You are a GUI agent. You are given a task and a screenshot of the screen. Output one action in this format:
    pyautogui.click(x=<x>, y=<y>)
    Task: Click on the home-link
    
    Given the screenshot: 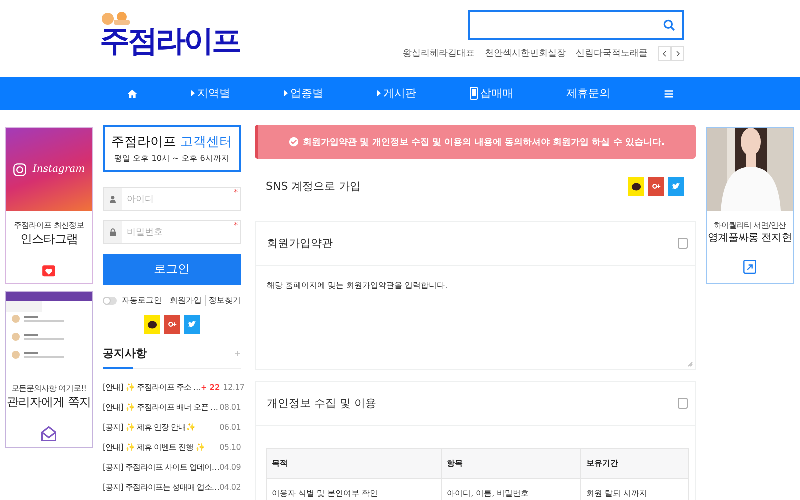 What is the action you would take?
    pyautogui.click(x=132, y=93)
    